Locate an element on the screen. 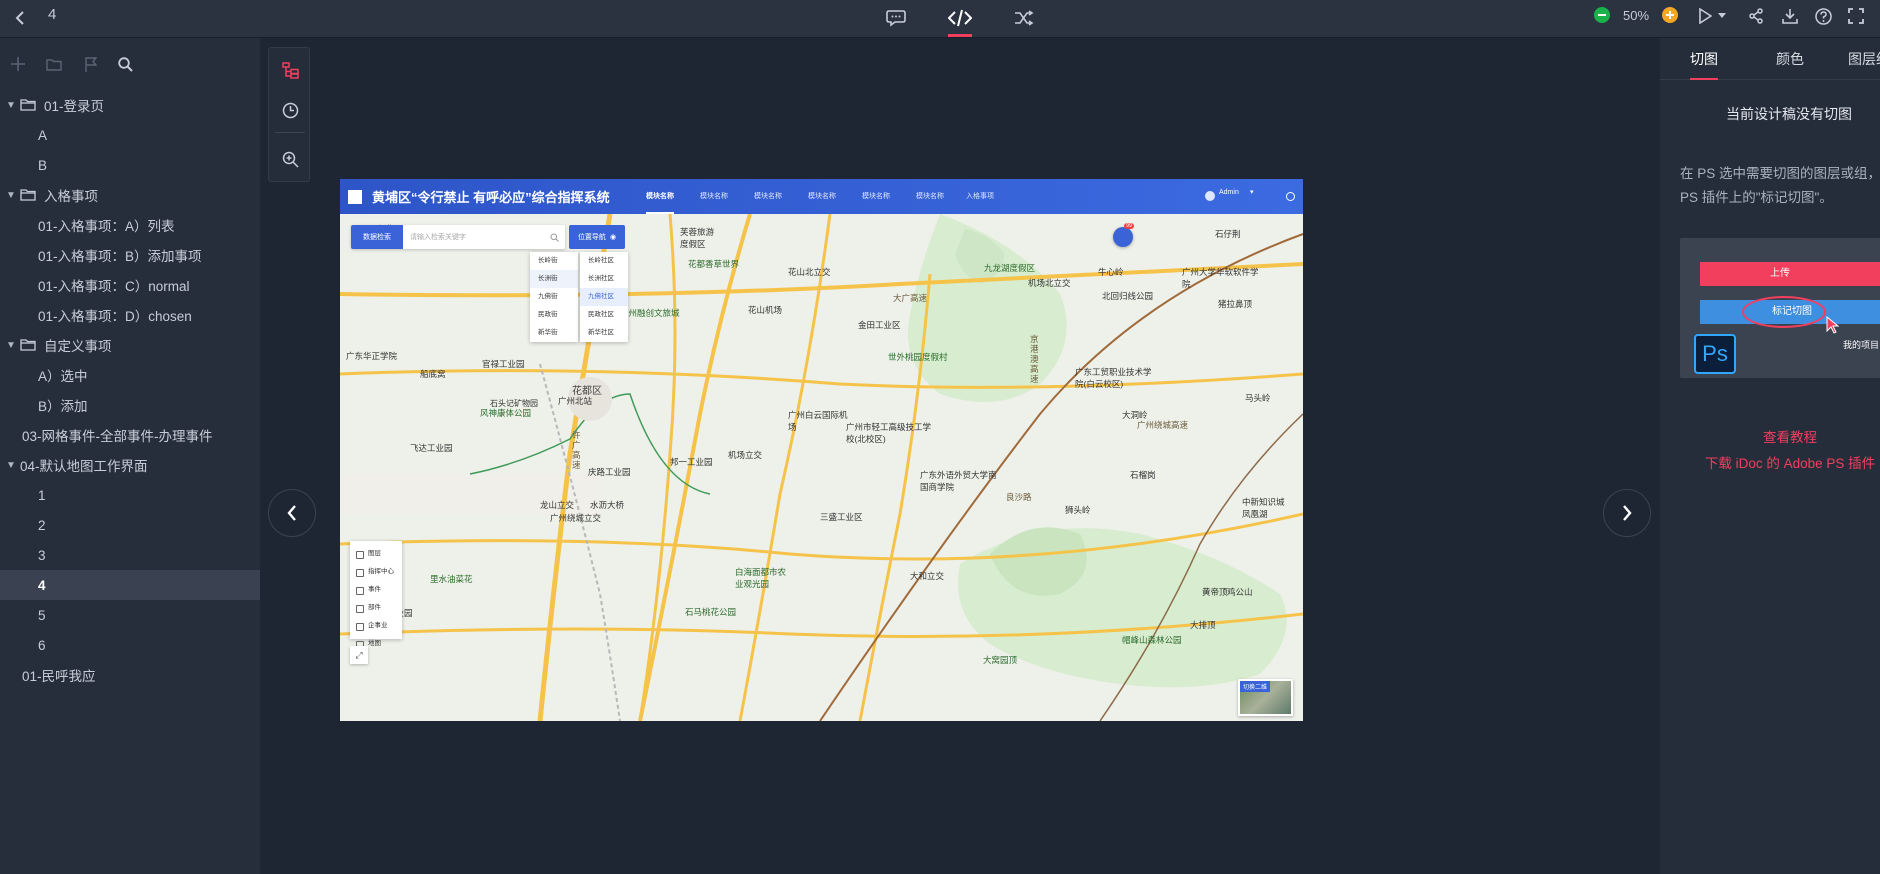  map-label: 石榴岗 is located at coordinates (1143, 475).